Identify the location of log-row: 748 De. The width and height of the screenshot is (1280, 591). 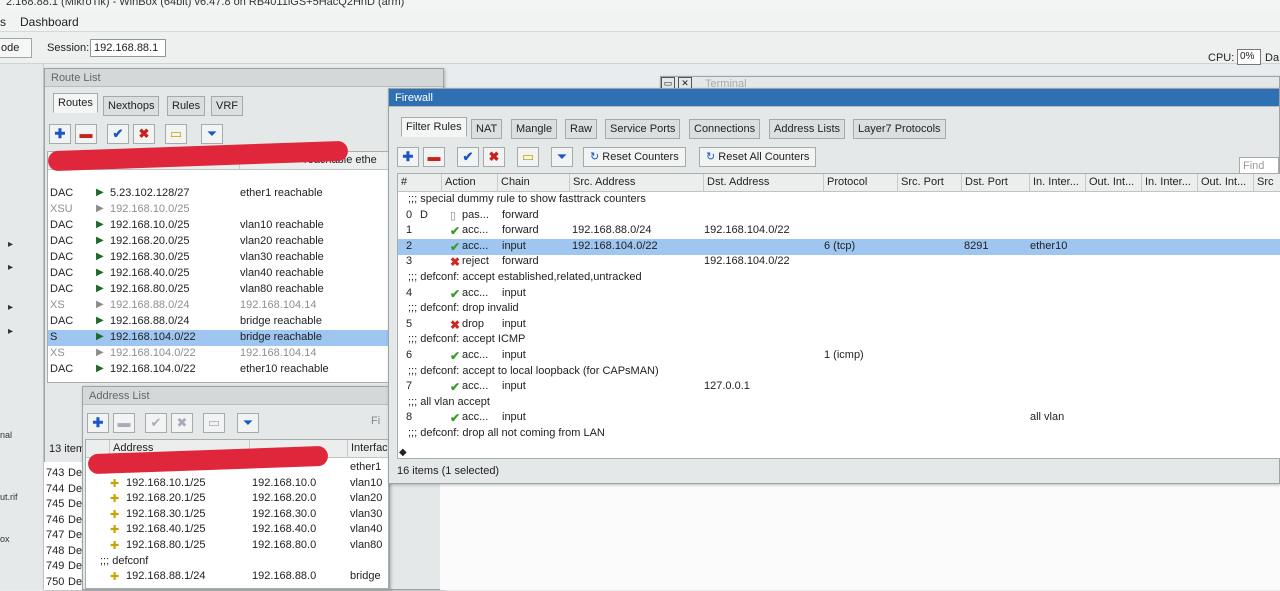
(63, 552).